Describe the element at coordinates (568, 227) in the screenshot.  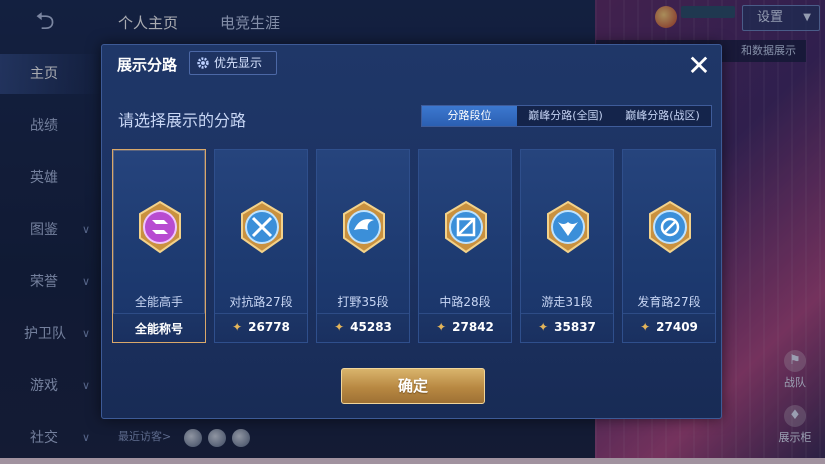
I see `roam-emblem-icon` at that location.